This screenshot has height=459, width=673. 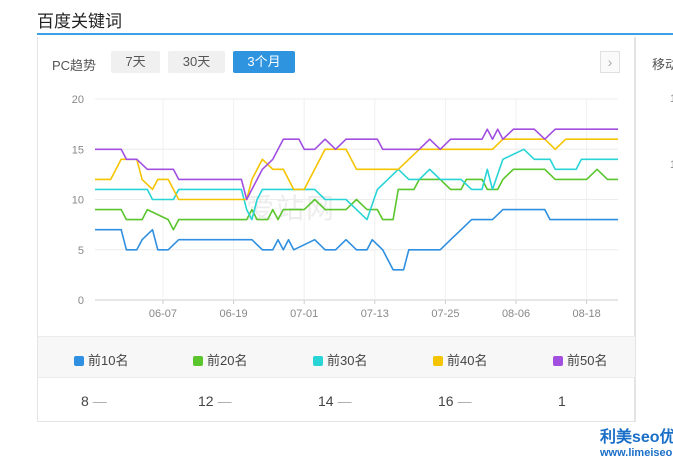 I want to click on legend-label: 前30名, so click(x=347, y=360).